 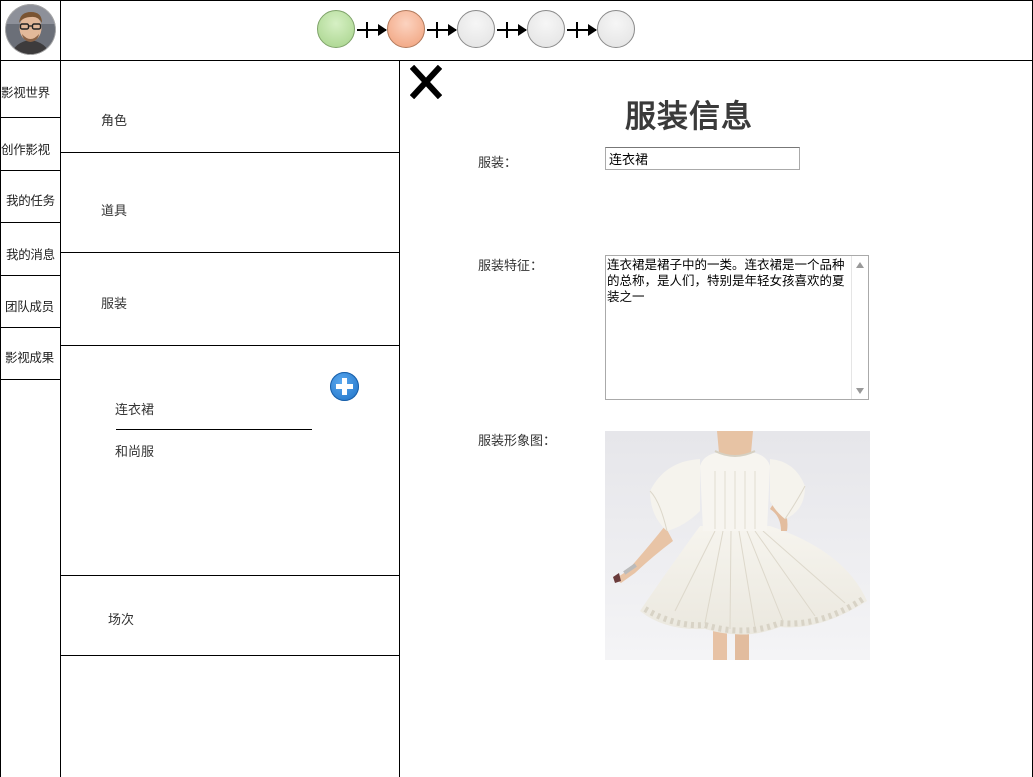 I want to click on user-avatar-image, so click(x=30, y=29).